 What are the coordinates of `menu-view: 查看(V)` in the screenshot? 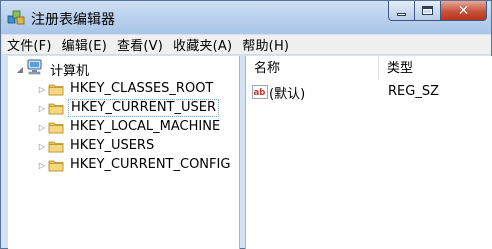 It's located at (140, 44).